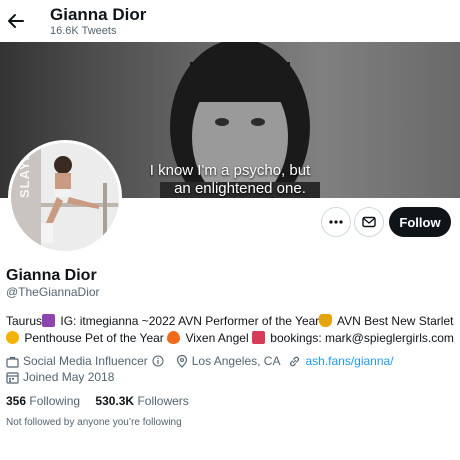 The image size is (460, 460). I want to click on banner-caption-line1: I know I'm a psycho, but, so click(230, 170).